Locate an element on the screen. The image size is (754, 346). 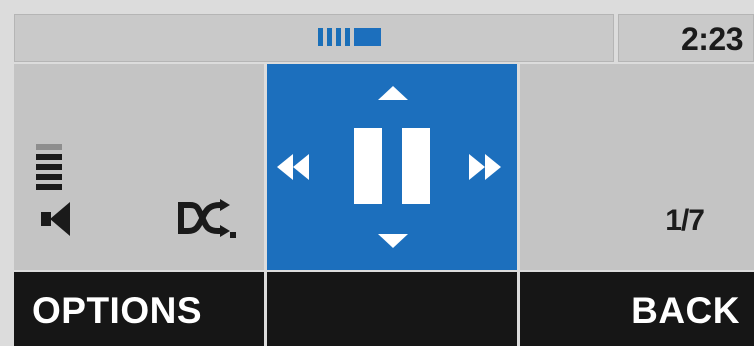
progress-fill is located at coordinates (367, 37).